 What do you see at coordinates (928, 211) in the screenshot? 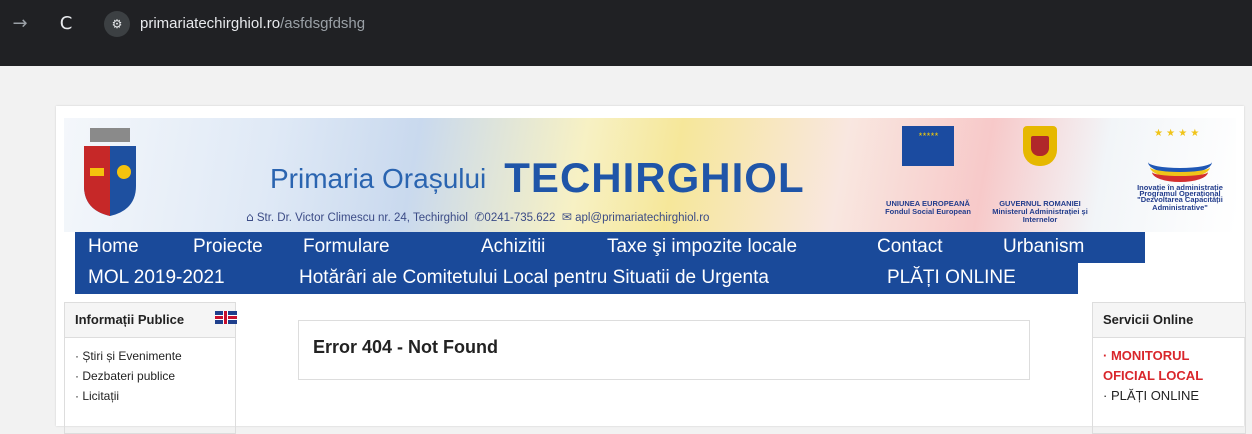
I see `eu-caption-2: Fondul Social European` at bounding box center [928, 211].